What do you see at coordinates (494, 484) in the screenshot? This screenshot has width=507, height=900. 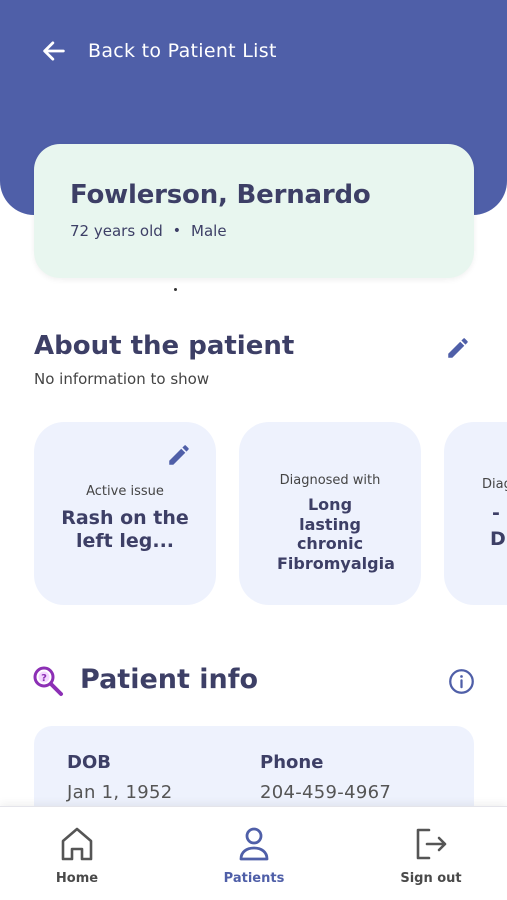 I see `tile-caption: Diag` at bounding box center [494, 484].